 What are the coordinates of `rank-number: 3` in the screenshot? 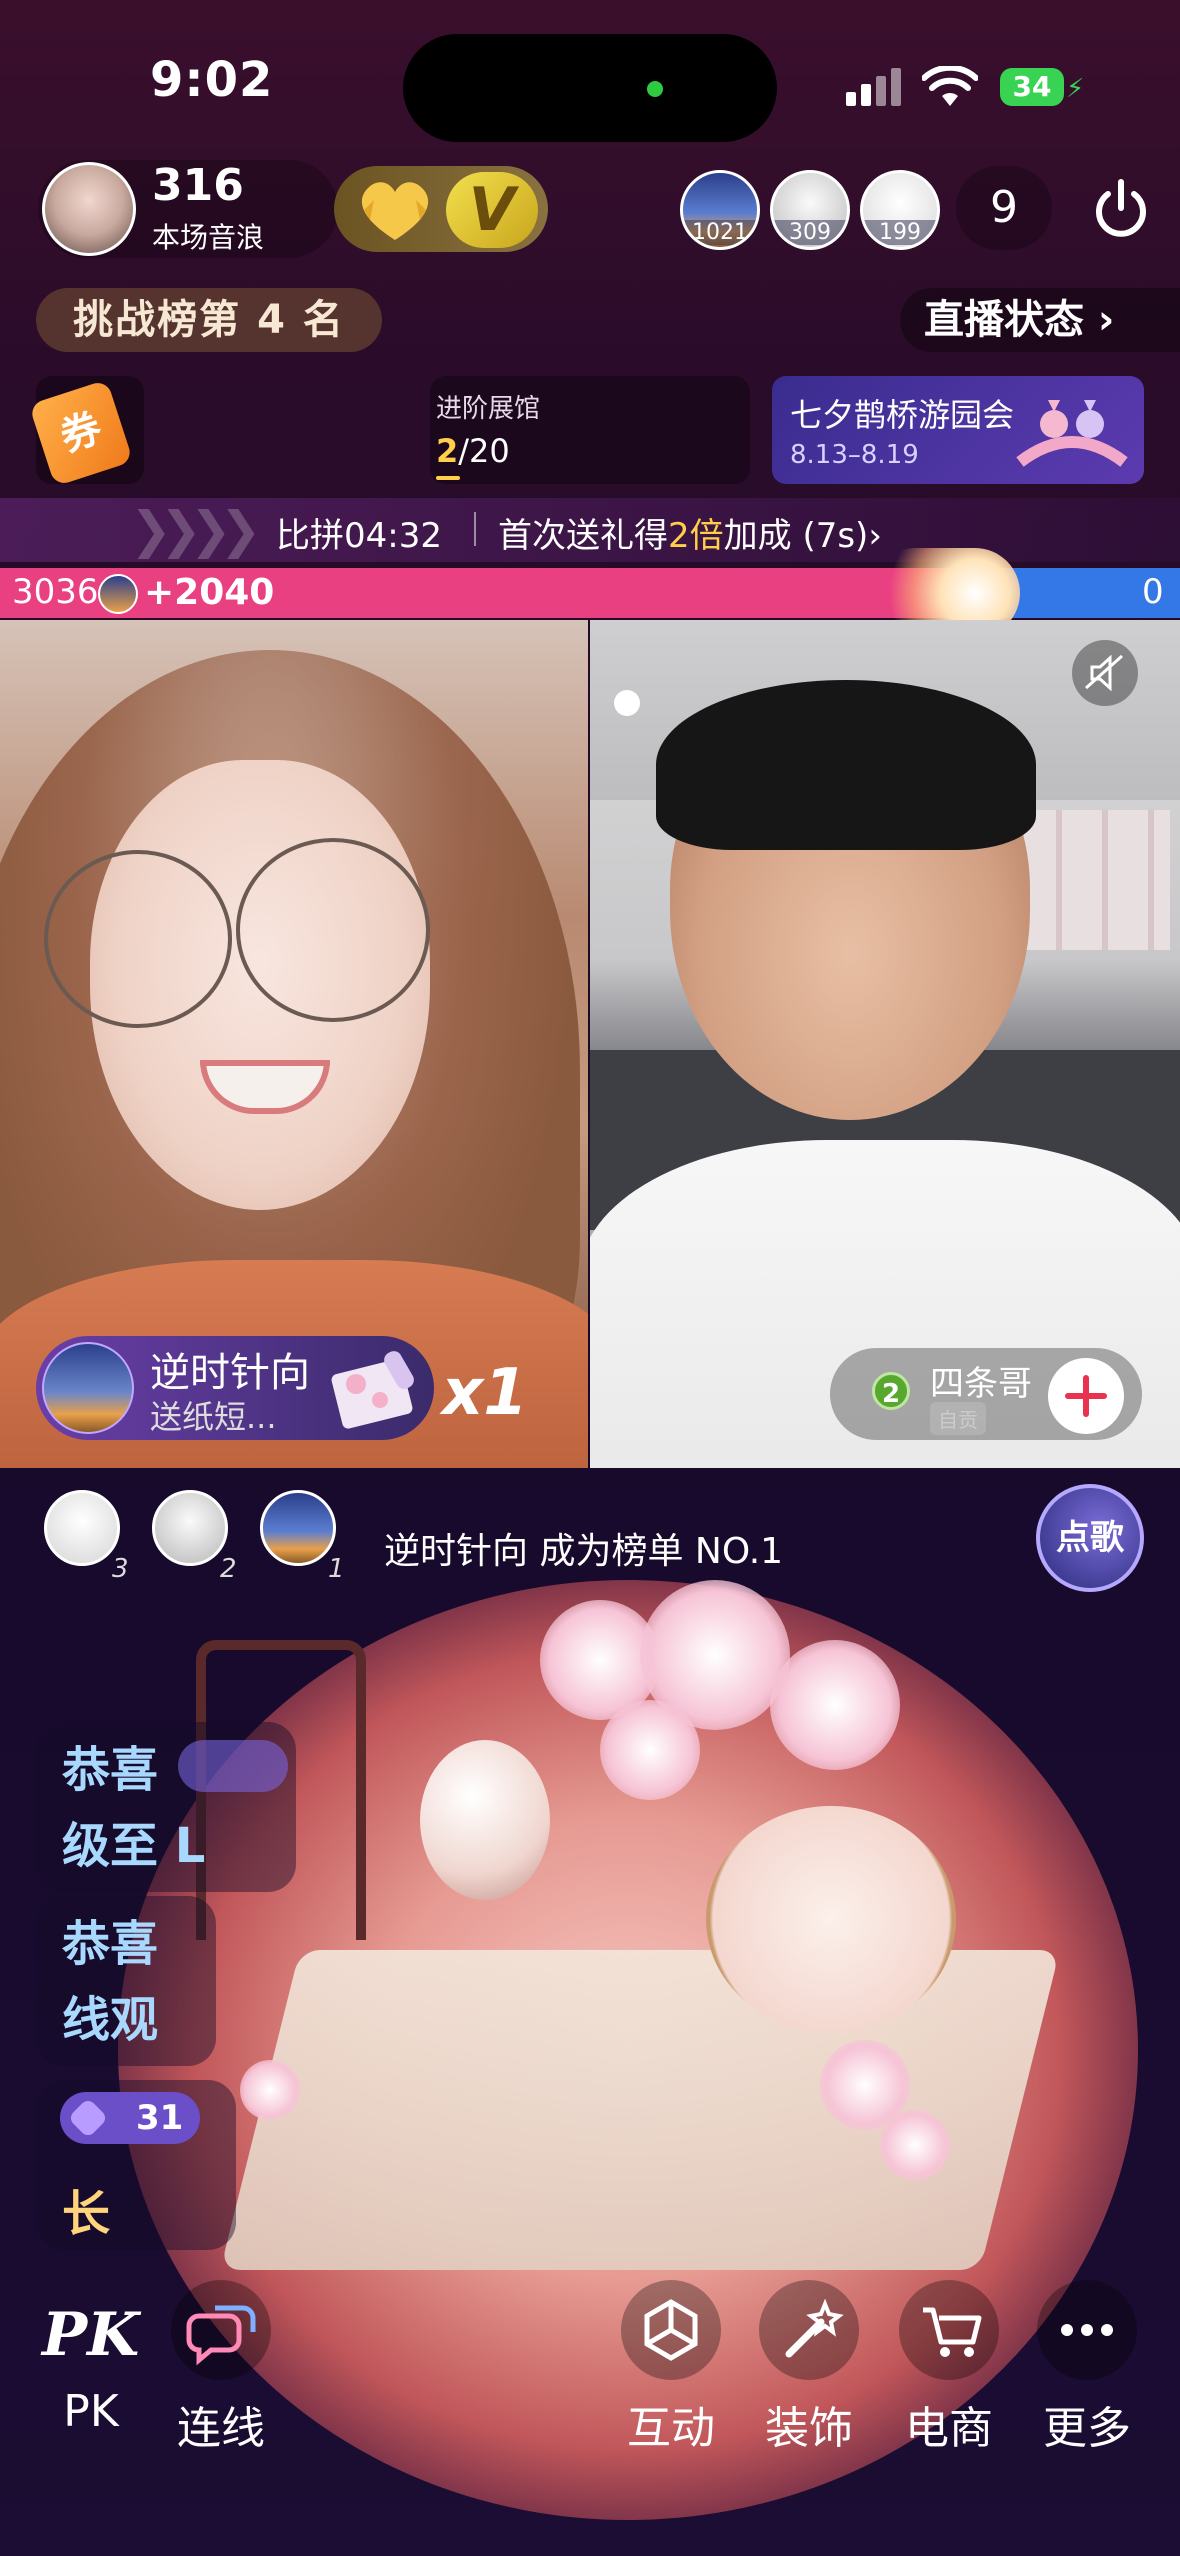 It's located at (120, 1569).